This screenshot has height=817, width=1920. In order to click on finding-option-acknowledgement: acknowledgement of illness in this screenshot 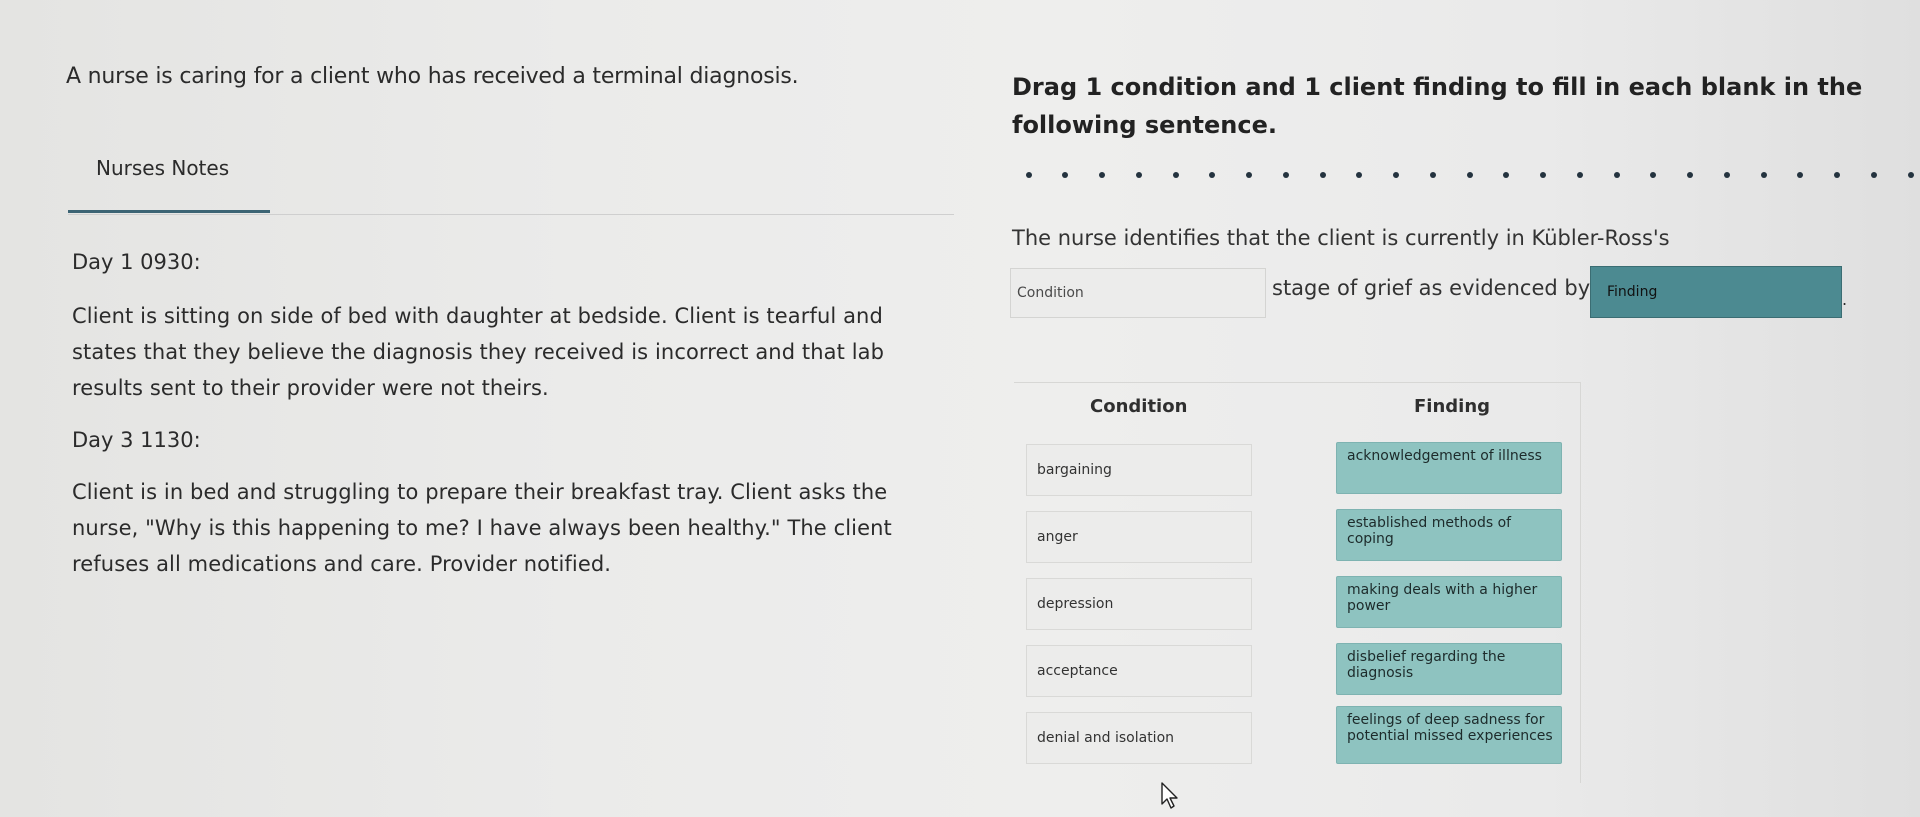, I will do `click(1449, 468)`.